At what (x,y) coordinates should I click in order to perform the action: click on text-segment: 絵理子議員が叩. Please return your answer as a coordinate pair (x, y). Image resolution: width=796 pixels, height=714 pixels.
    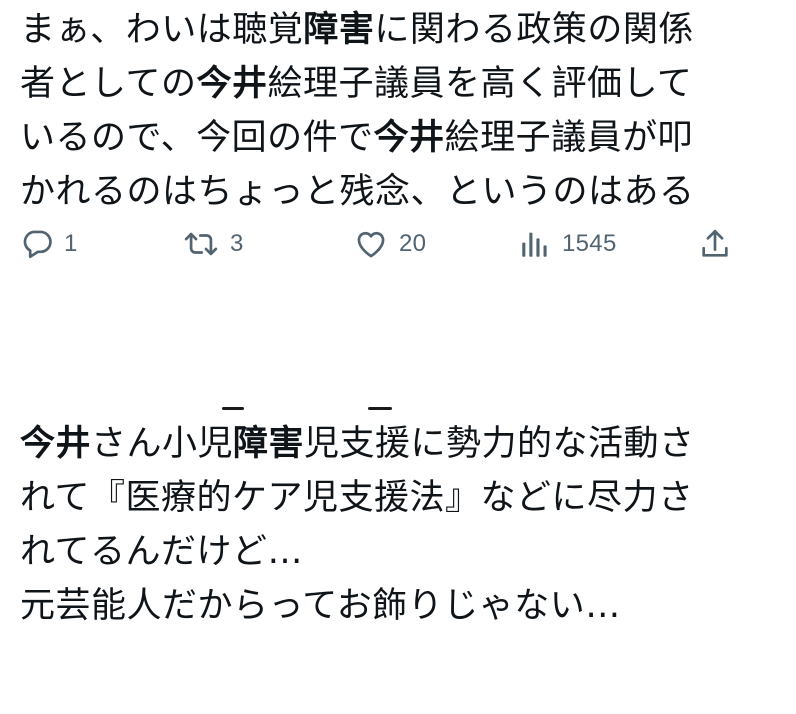
    Looking at the image, I should click on (569, 138).